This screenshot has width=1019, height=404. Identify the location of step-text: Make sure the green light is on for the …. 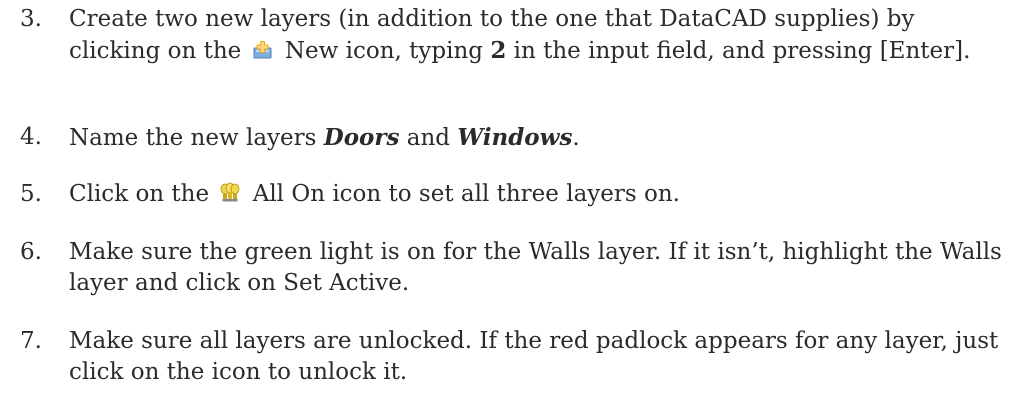
(535, 267).